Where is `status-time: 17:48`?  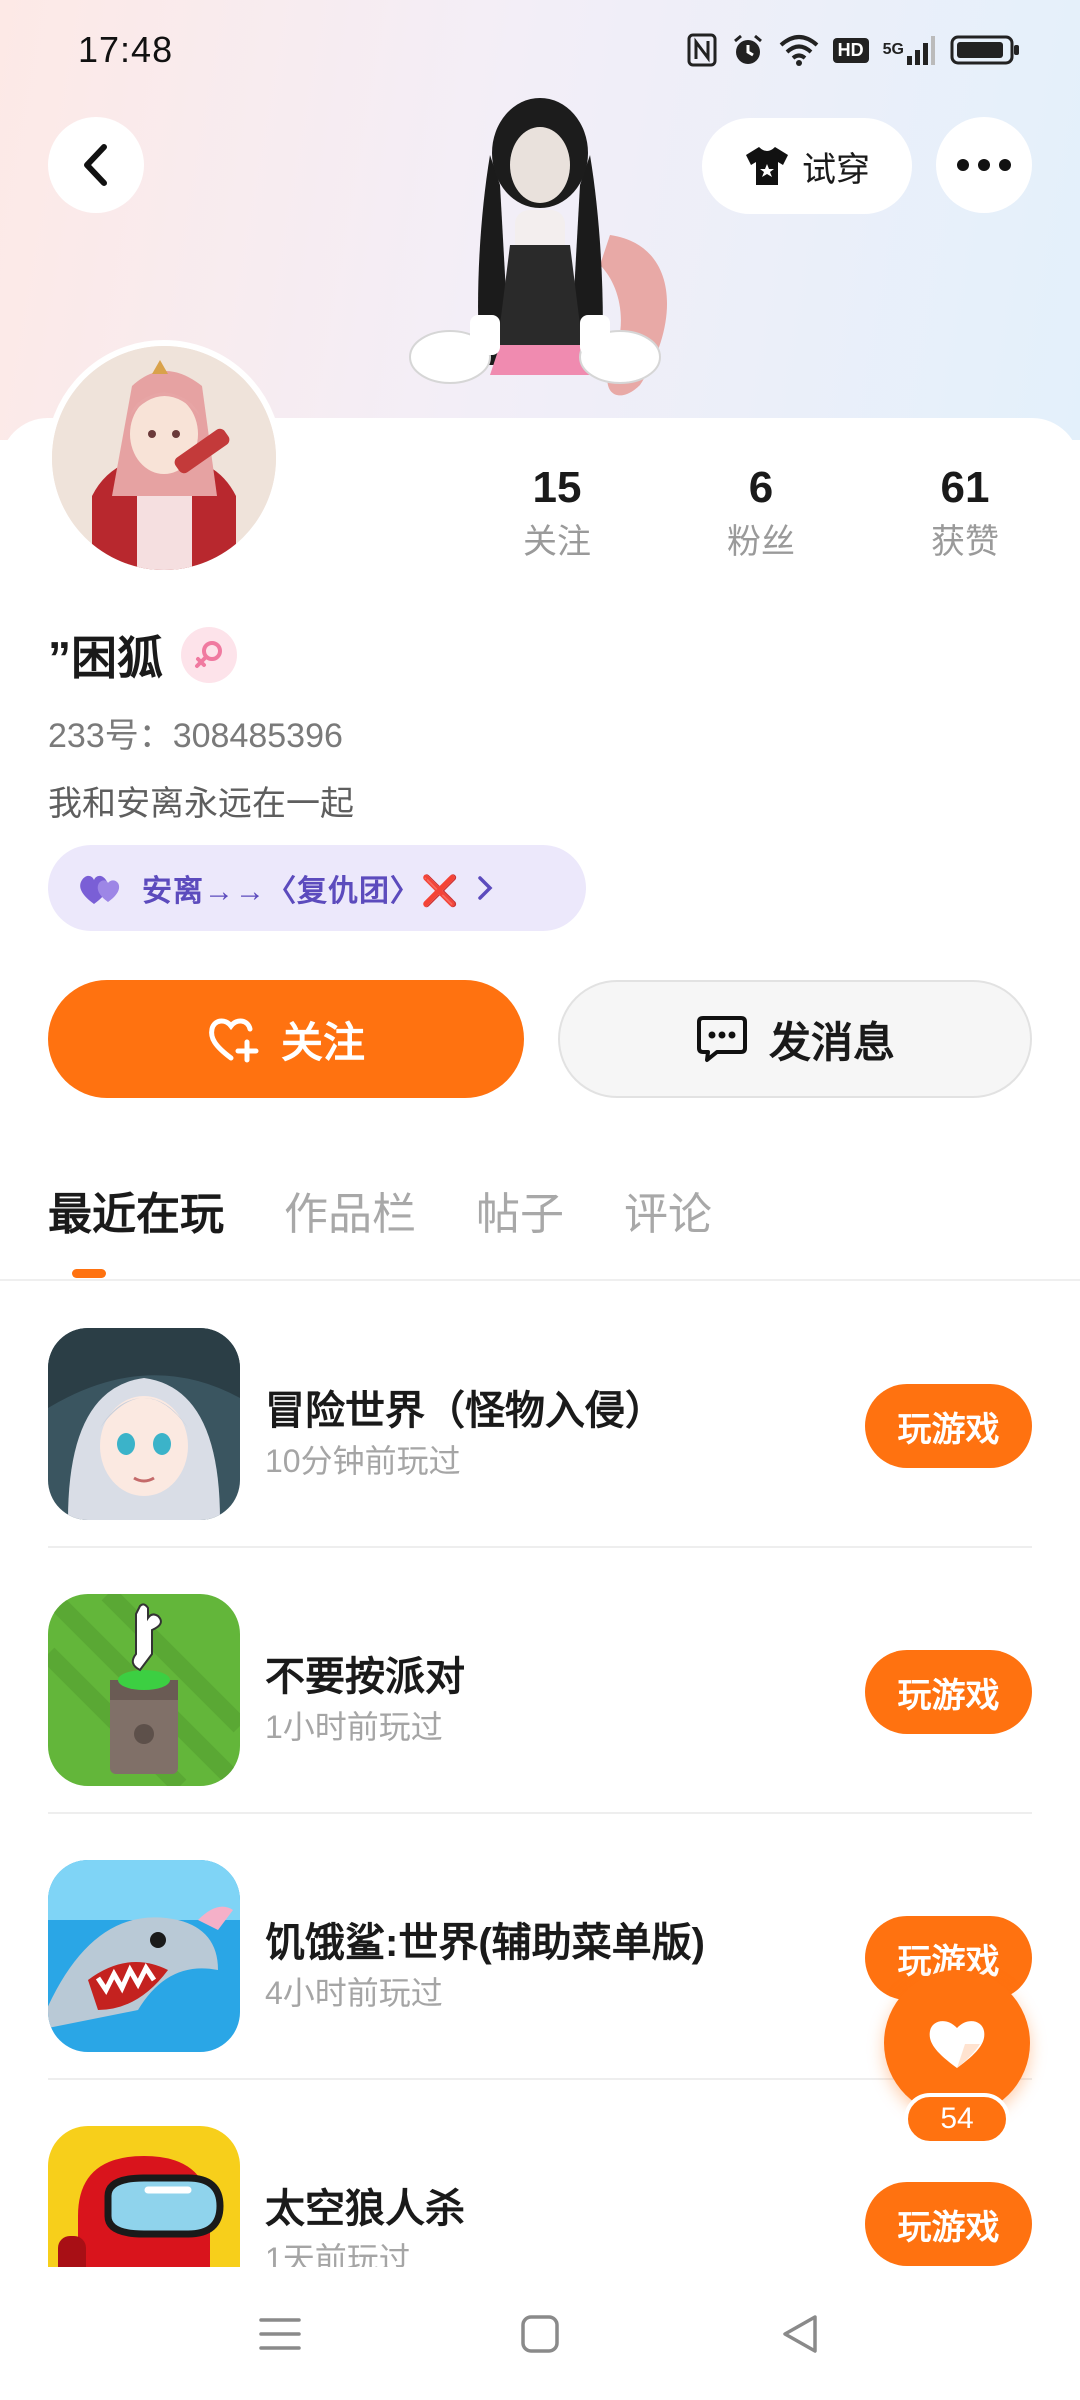 status-time: 17:48 is located at coordinates (126, 49).